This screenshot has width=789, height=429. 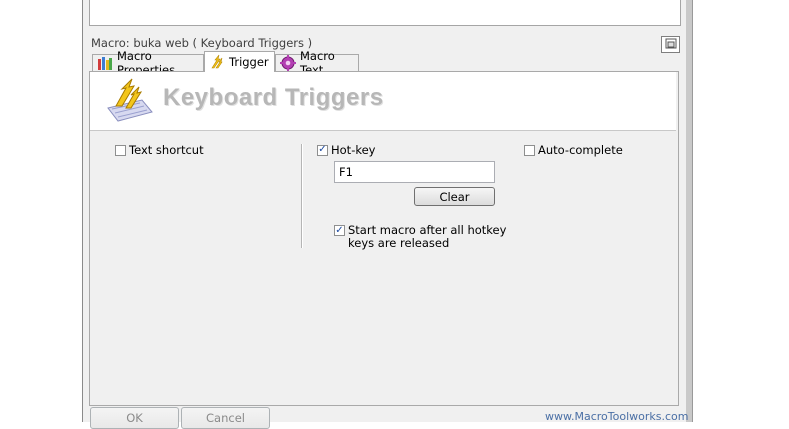 What do you see at coordinates (105, 63) in the screenshot?
I see `macro-properties-icon` at bounding box center [105, 63].